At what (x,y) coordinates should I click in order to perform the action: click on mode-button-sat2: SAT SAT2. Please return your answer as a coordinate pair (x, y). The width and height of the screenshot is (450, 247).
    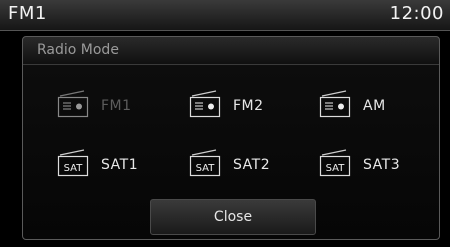
    Looking at the image, I should click on (249, 164).